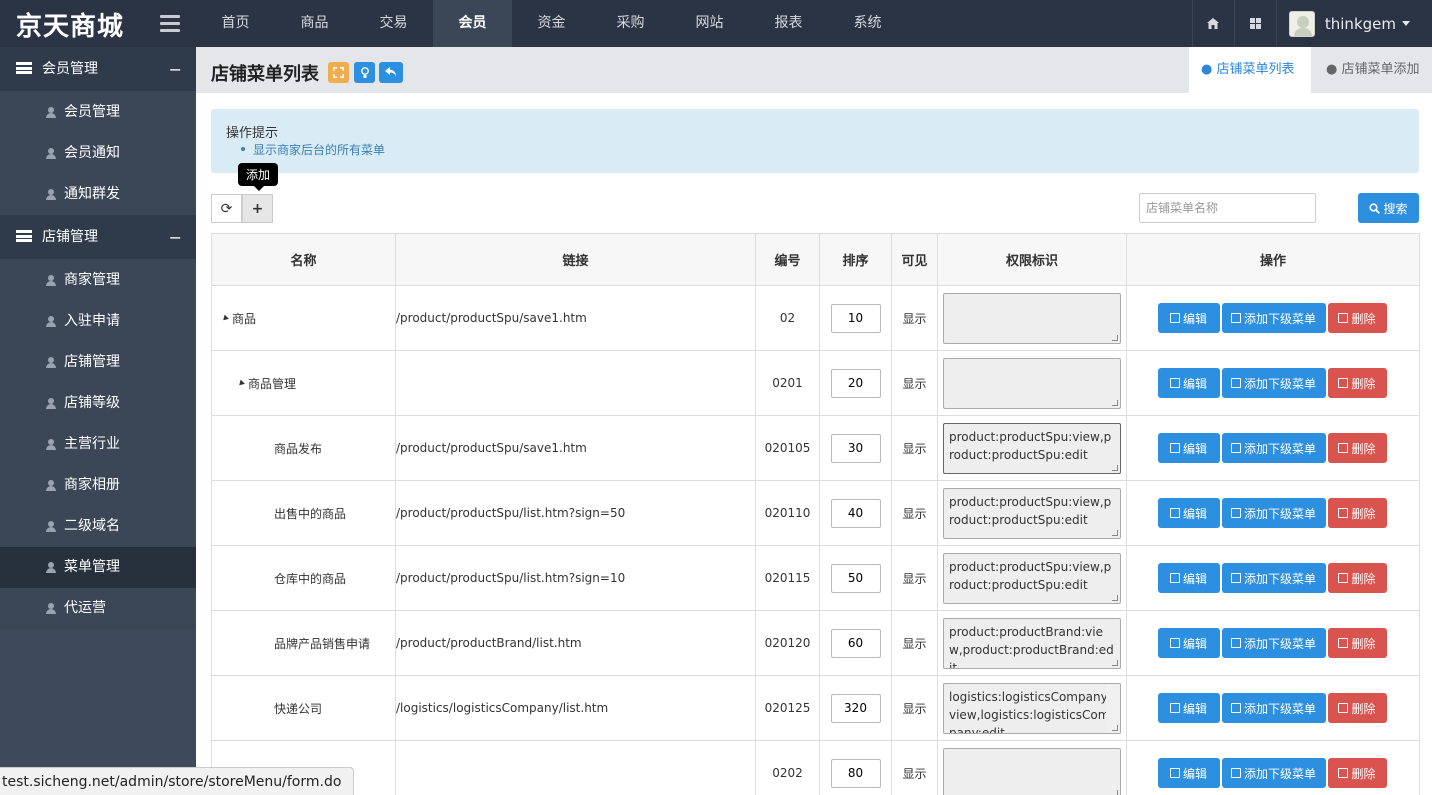 The height and width of the screenshot is (795, 1432). What do you see at coordinates (1254, 23) in the screenshot?
I see `grid-icon` at bounding box center [1254, 23].